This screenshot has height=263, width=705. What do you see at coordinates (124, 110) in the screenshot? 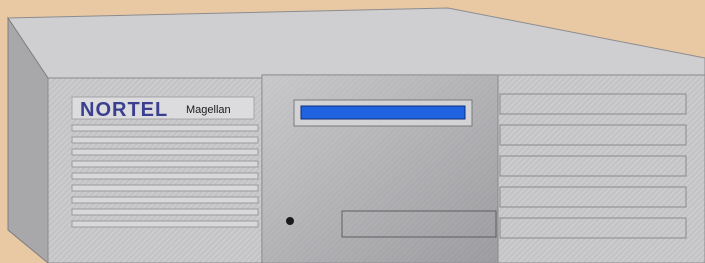
I see `brand-name: NORTEL` at bounding box center [124, 110].